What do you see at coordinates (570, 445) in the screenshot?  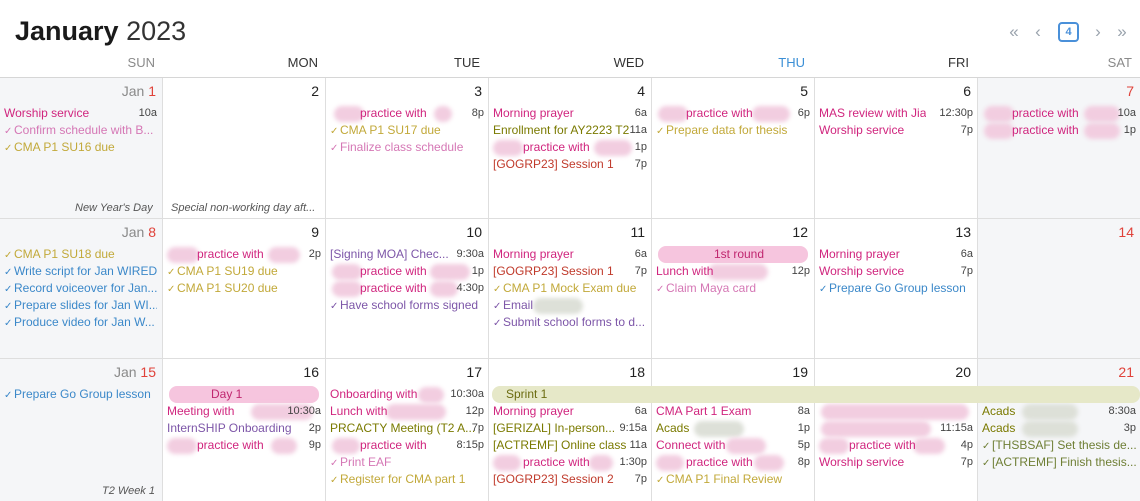 I see `event-item: [ACTREMF] Online class 11a` at bounding box center [570, 445].